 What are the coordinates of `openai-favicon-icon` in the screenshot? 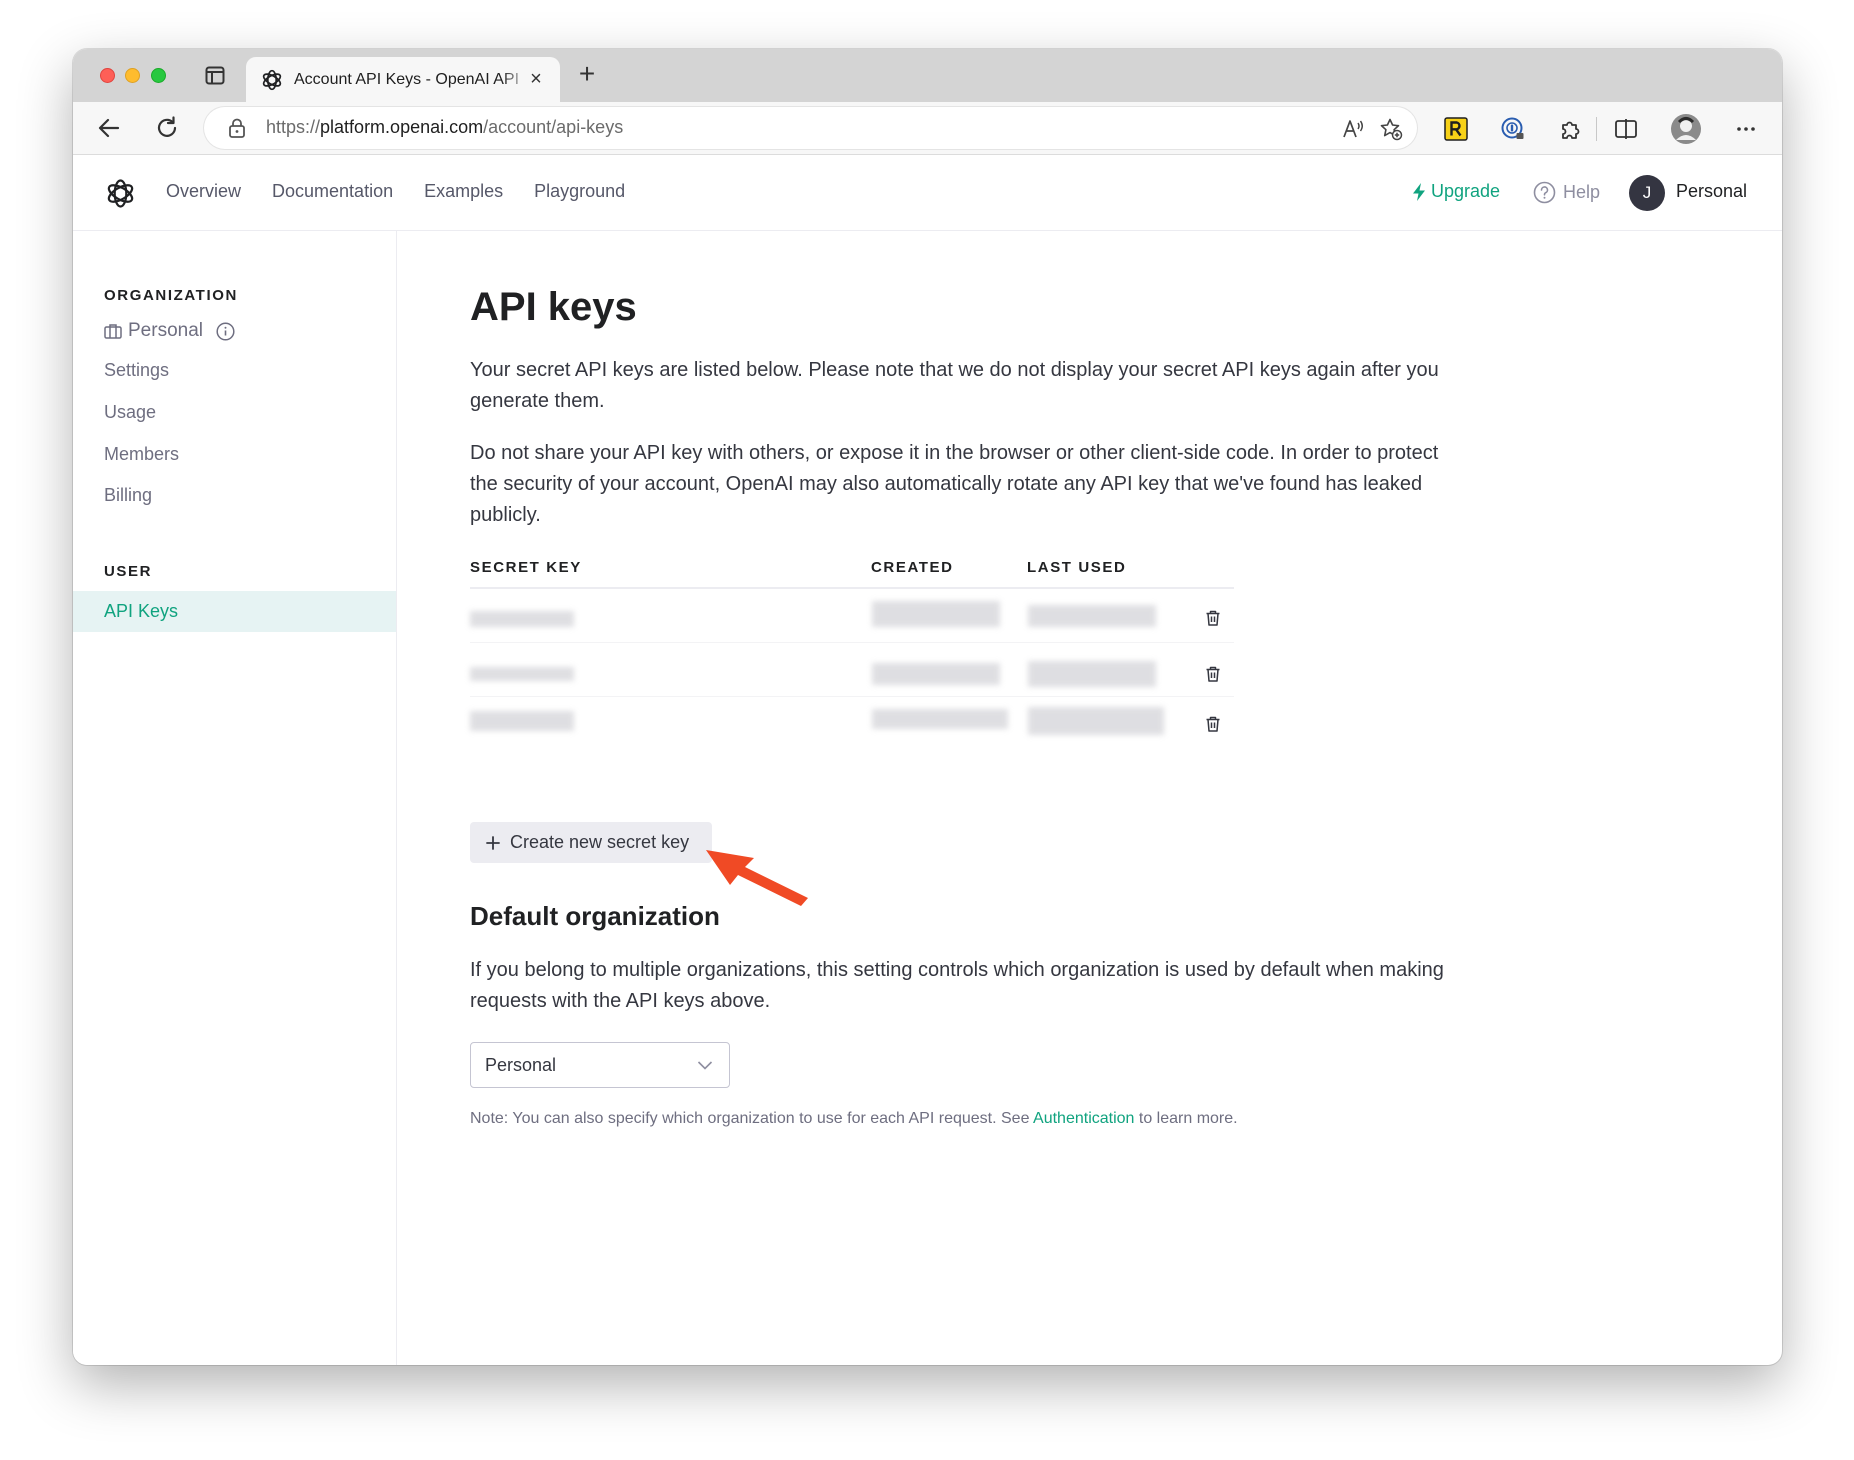 It's located at (272, 79).